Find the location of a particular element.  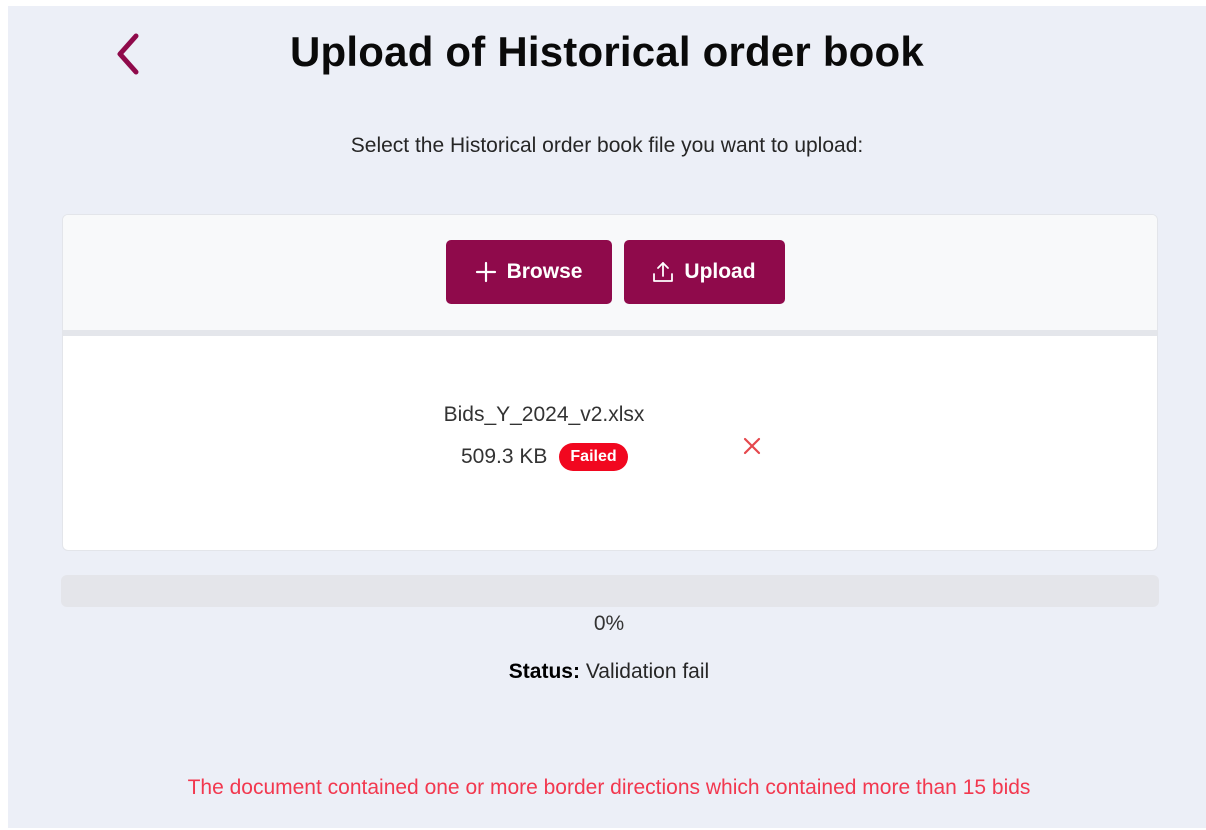

browse-button: Browse is located at coordinates (528, 271).